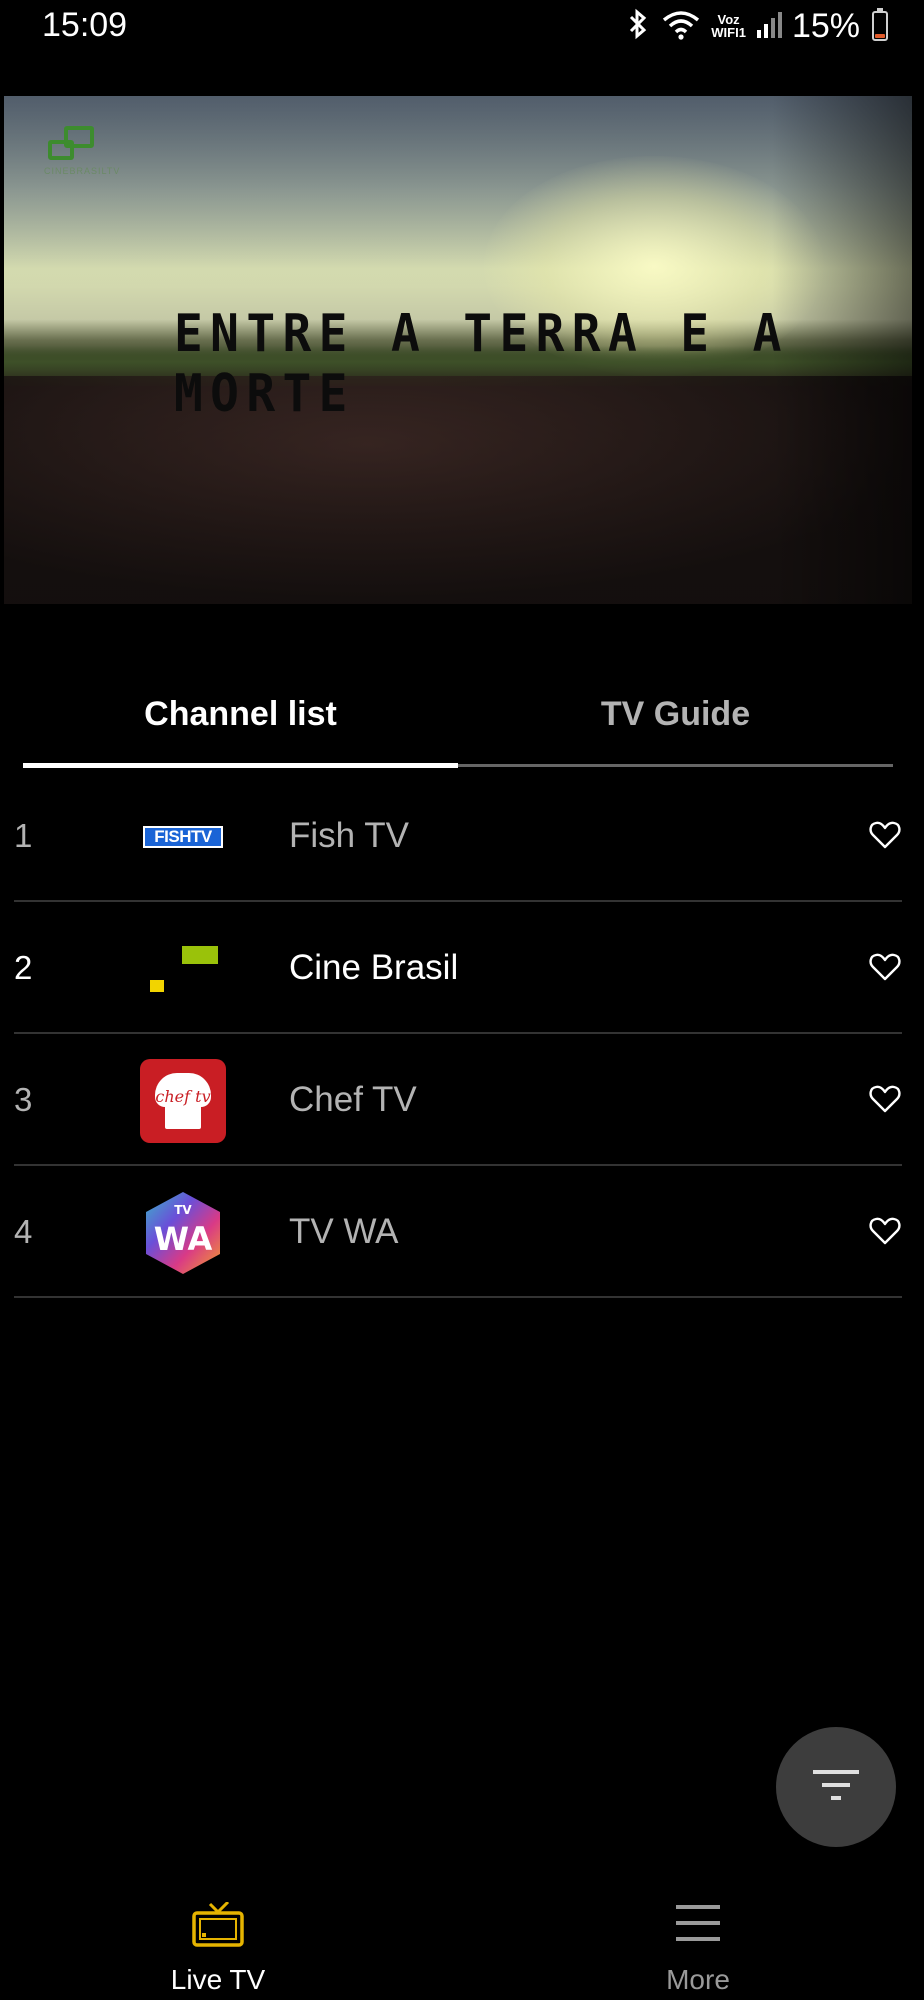  I want to click on filter-button, so click(836, 1787).